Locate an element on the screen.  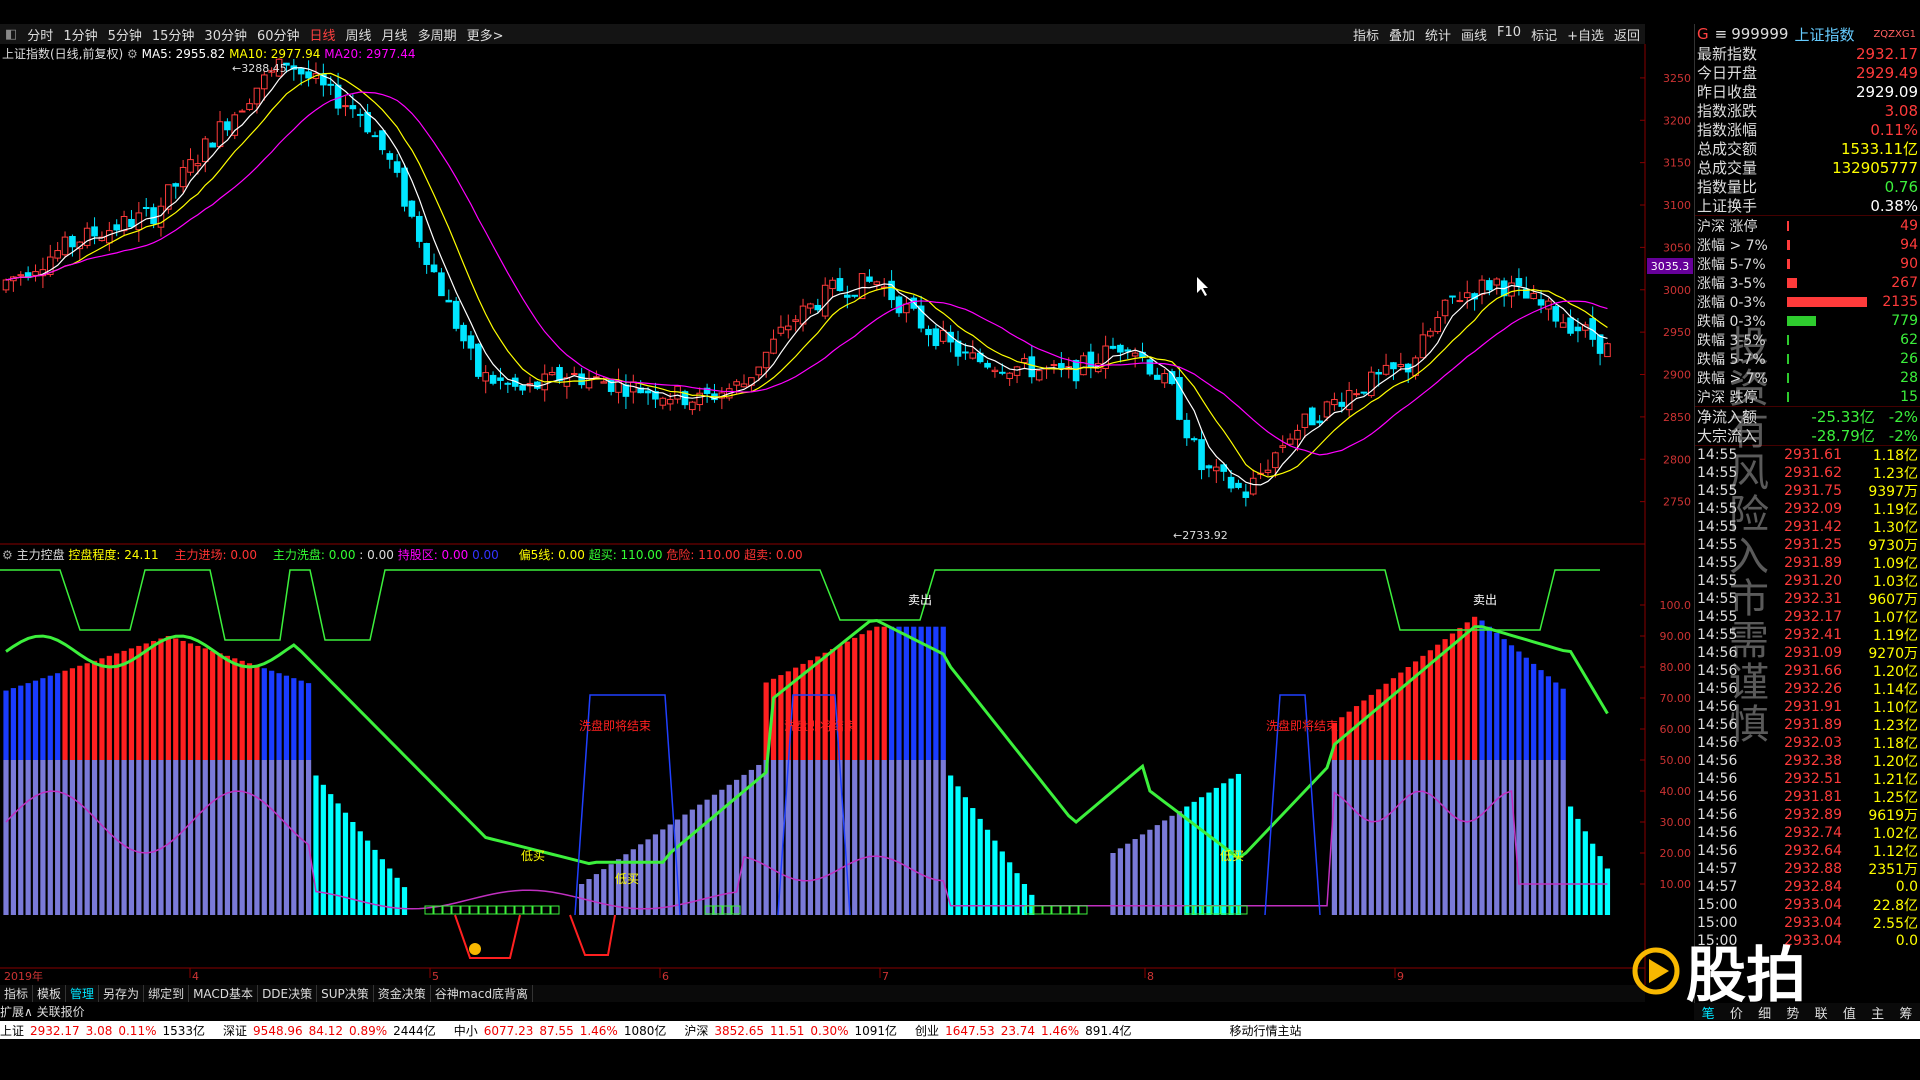
signal-icon is located at coordinates (475, 949).